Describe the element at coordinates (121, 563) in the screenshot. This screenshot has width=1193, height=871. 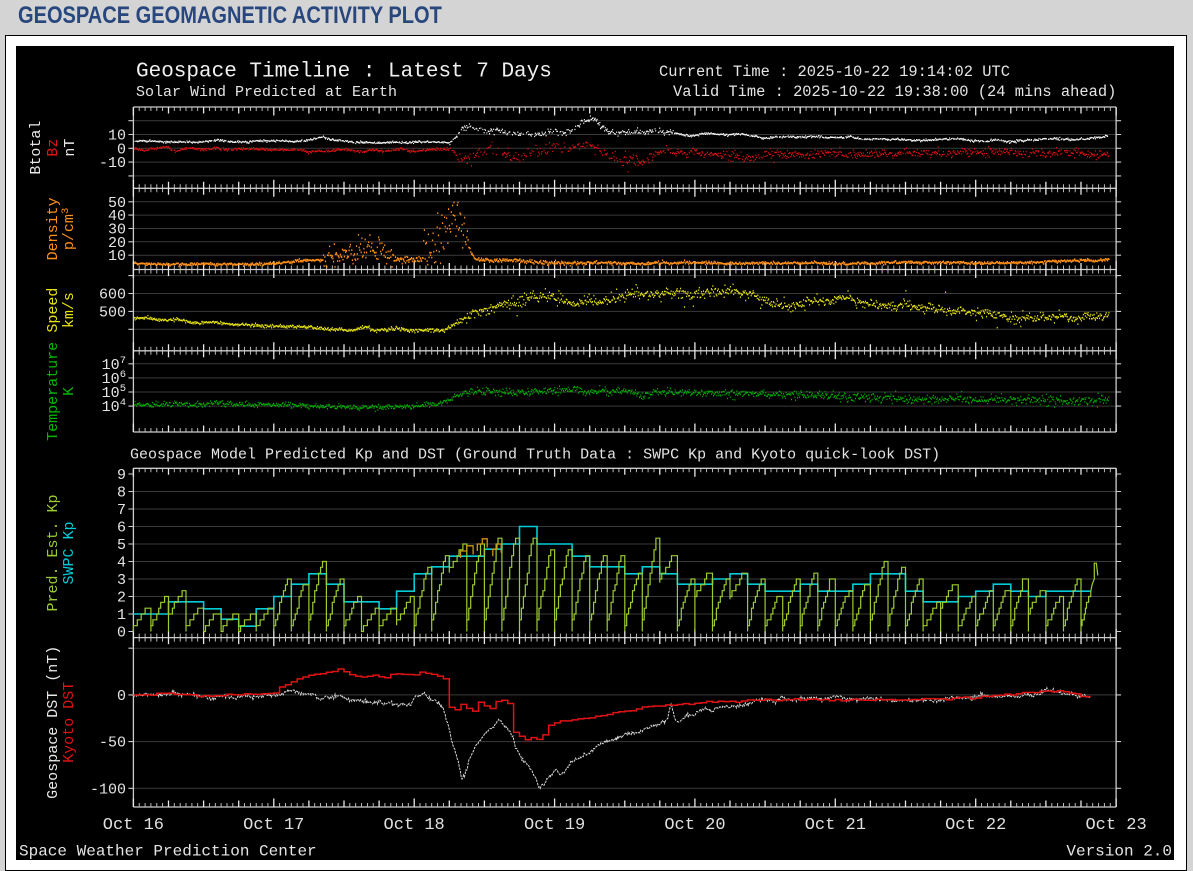
I see `svg-text: 4` at that location.